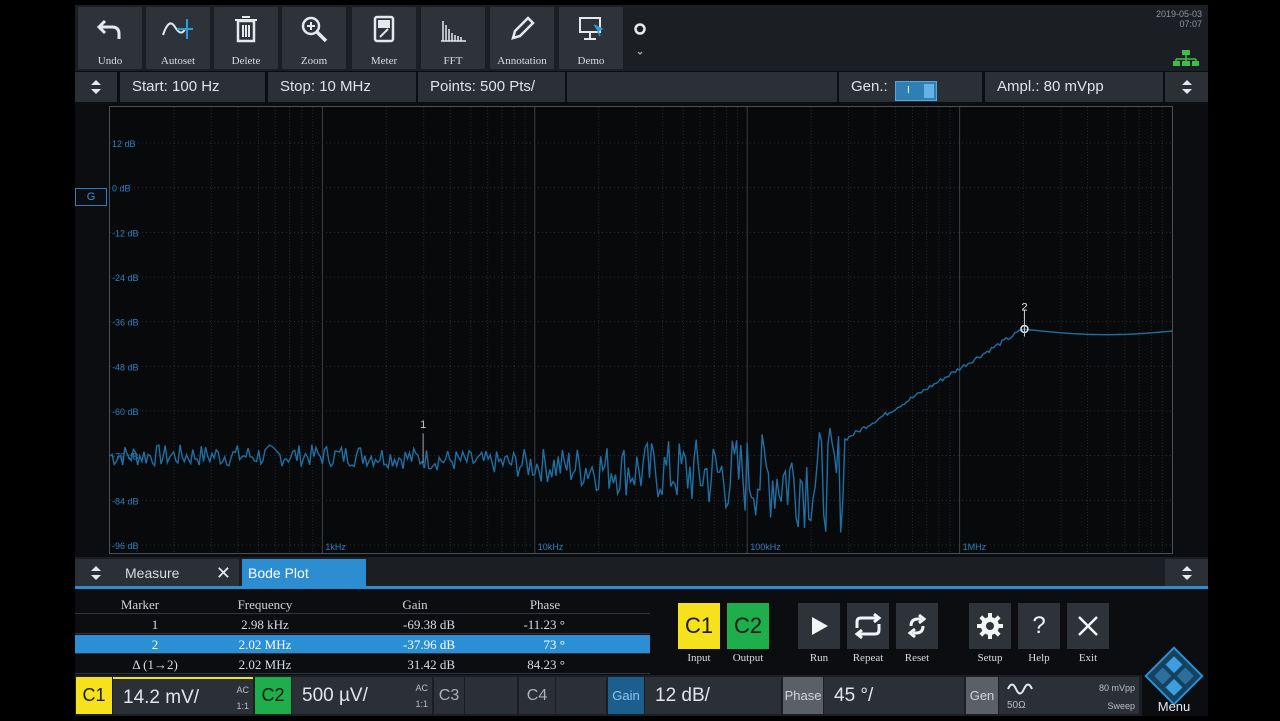  Describe the element at coordinates (591, 28) in the screenshot. I see `demo-icon` at that location.